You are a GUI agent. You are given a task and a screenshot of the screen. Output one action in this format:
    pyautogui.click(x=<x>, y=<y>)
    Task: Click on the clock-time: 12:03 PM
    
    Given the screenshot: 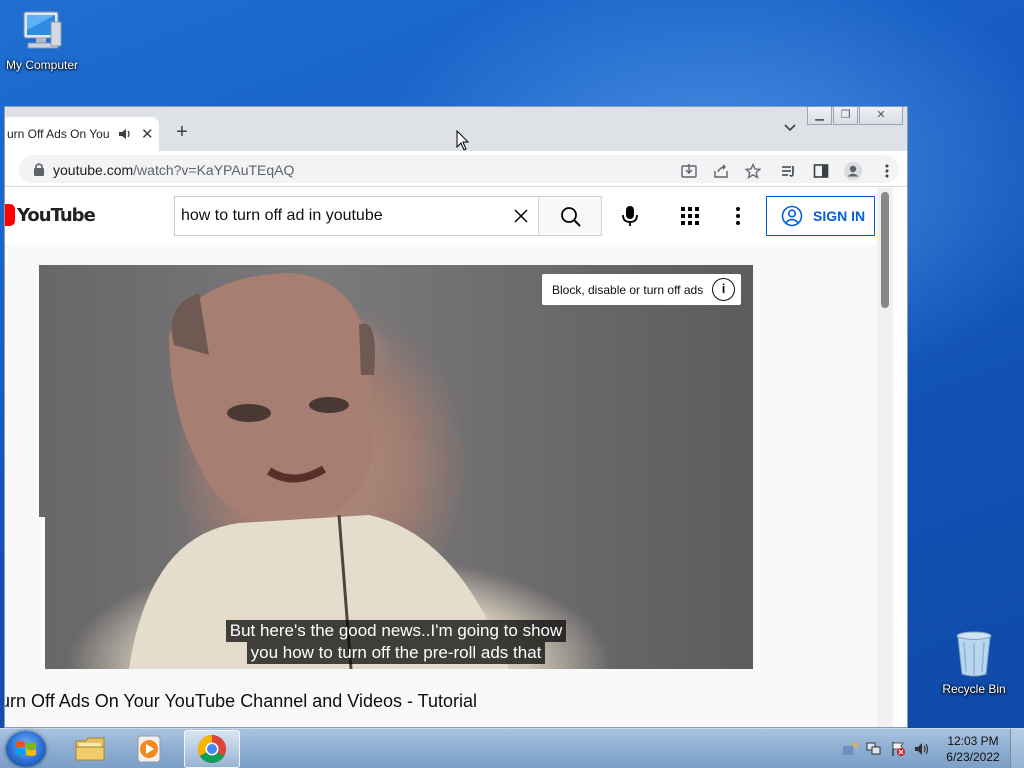 What is the action you would take?
    pyautogui.click(x=973, y=741)
    